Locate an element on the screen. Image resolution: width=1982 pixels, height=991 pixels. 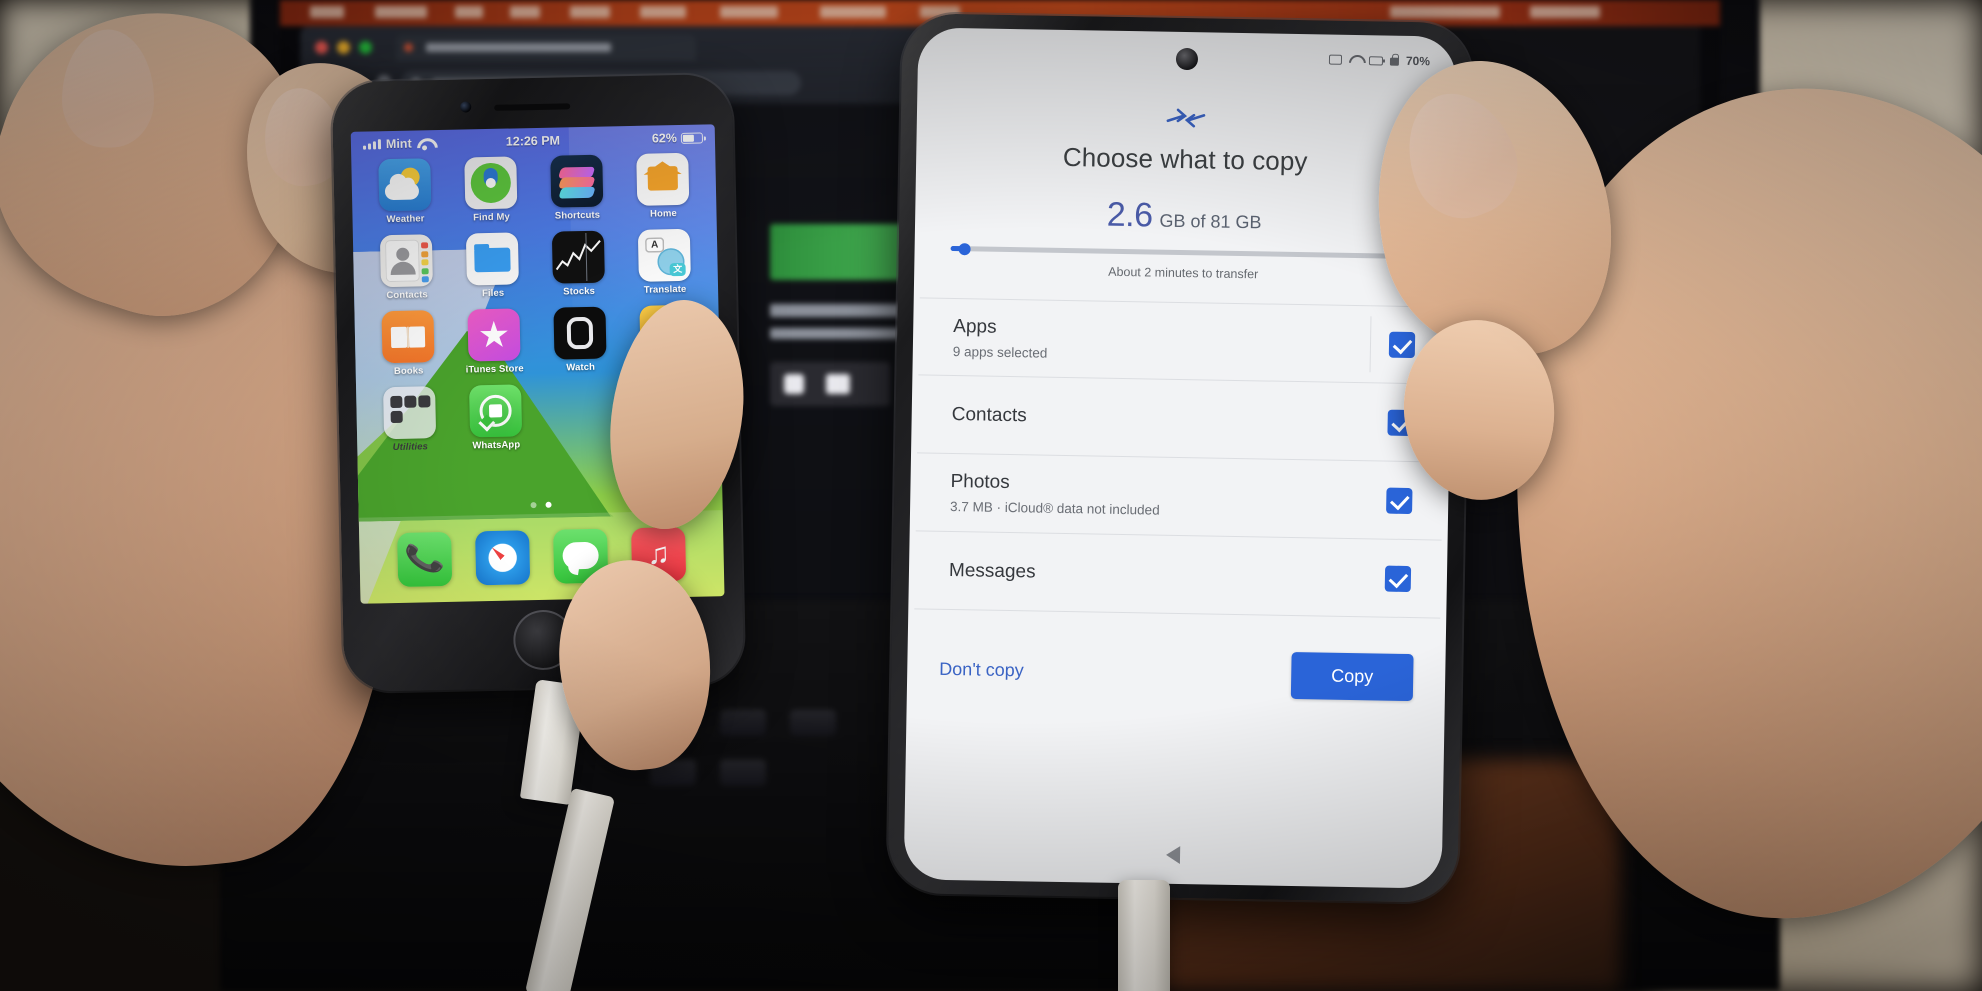
list-item: Apps 9 apps selected is located at coordinates (1182, 341).